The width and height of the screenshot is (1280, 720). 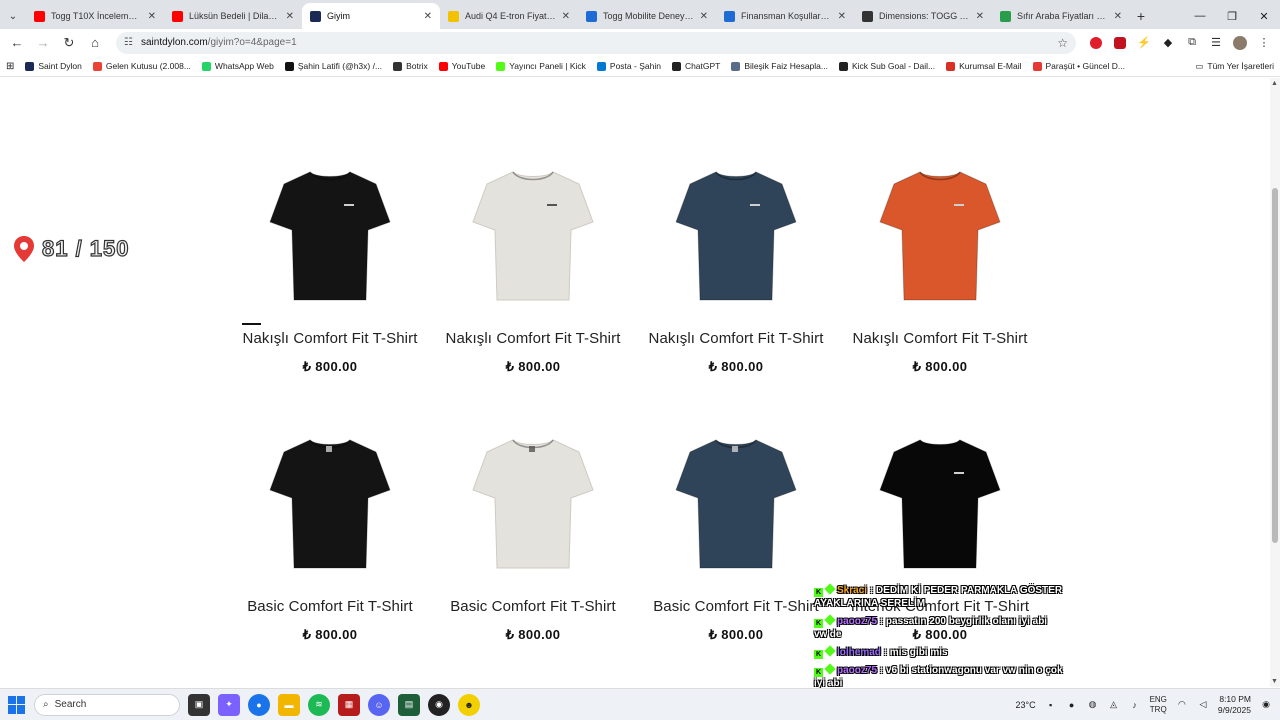 I want to click on forward-icon: →, so click(x=43, y=43).